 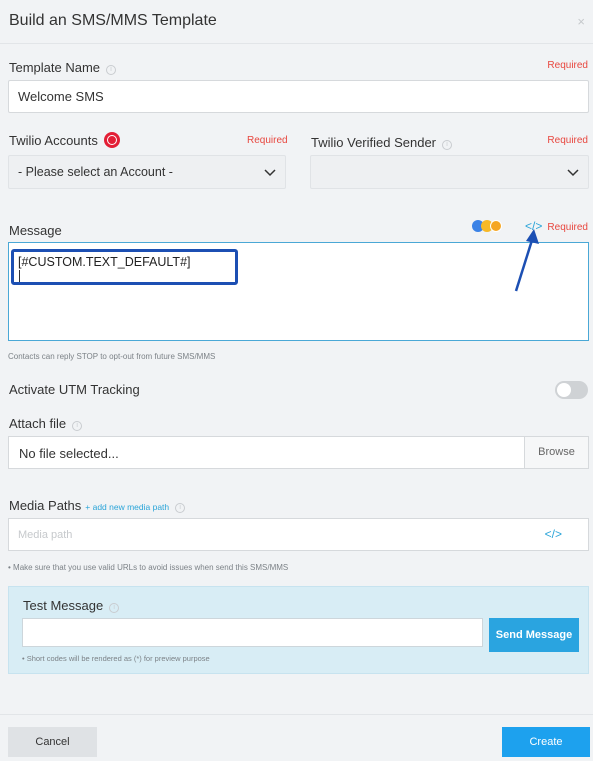 I want to click on template-name-required: Required, so click(x=567, y=65).